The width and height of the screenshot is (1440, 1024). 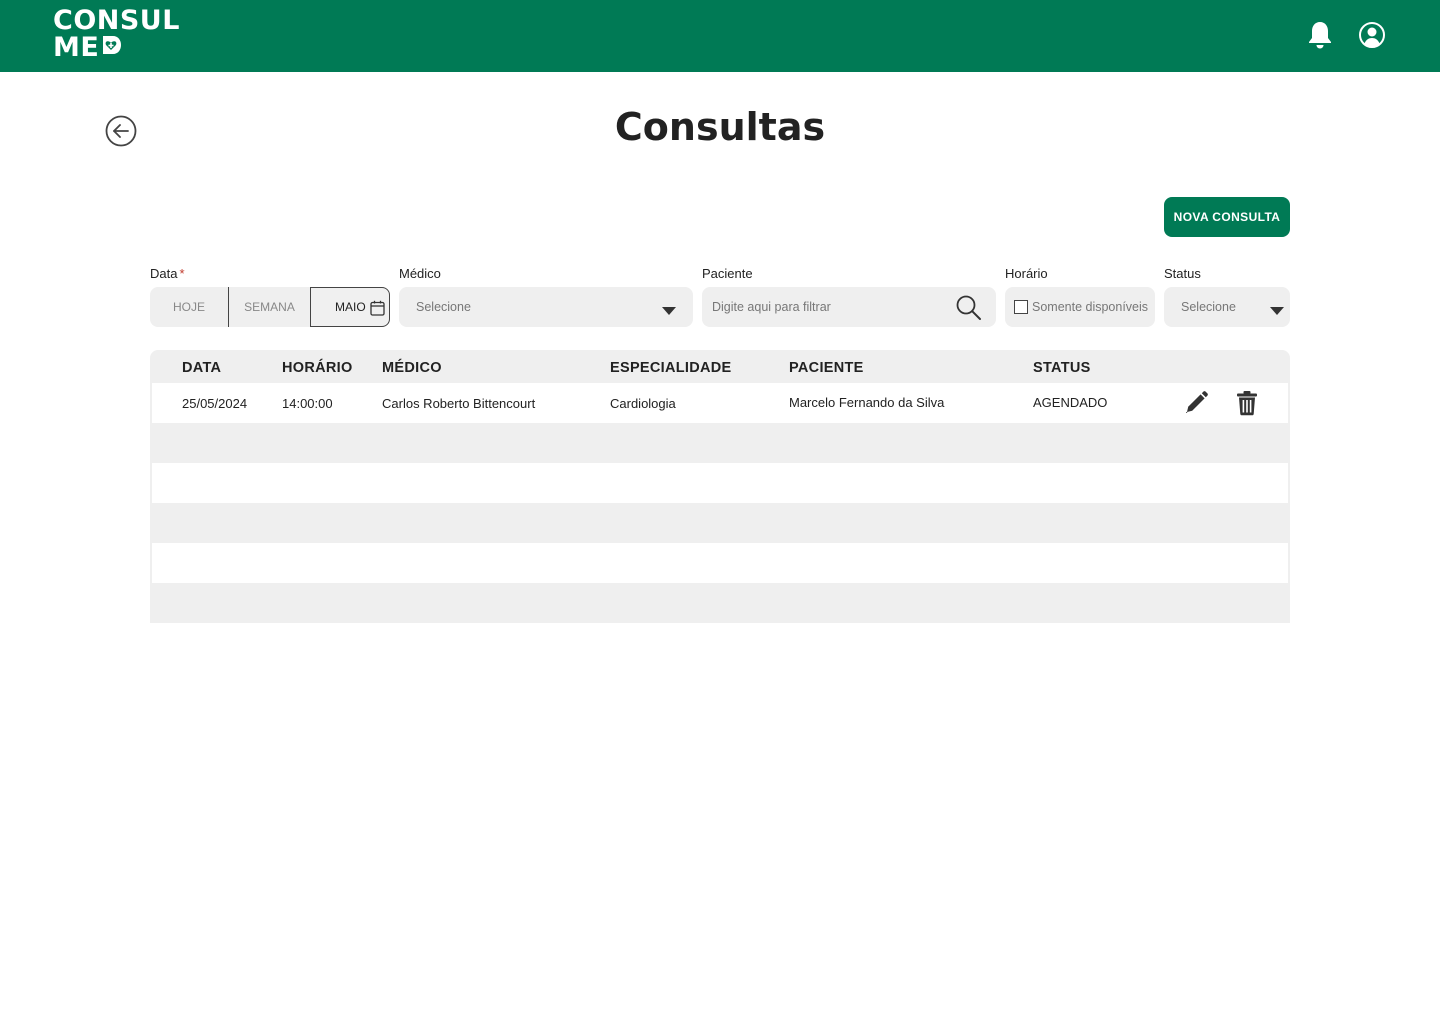 I want to click on cell-paciente: Marcelo Fernando da Silva, so click(x=867, y=402).